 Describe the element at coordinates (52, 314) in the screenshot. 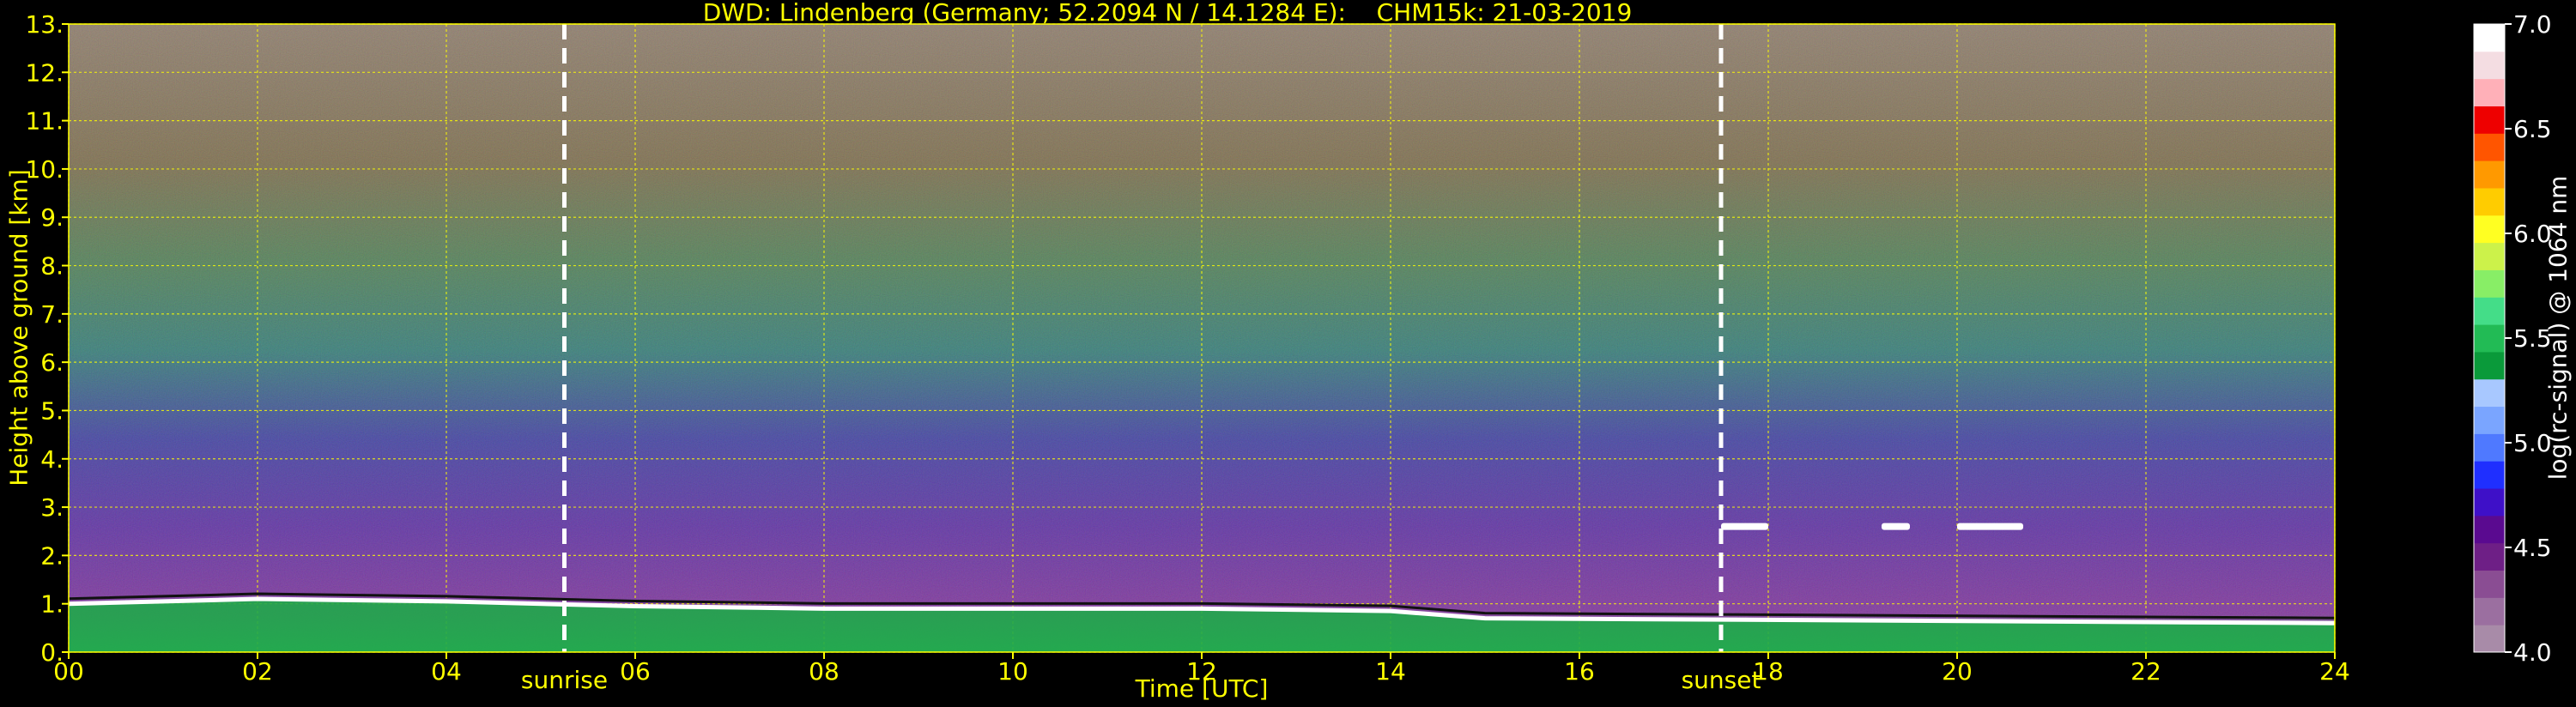

I see `y-tick-label: 7.` at that location.